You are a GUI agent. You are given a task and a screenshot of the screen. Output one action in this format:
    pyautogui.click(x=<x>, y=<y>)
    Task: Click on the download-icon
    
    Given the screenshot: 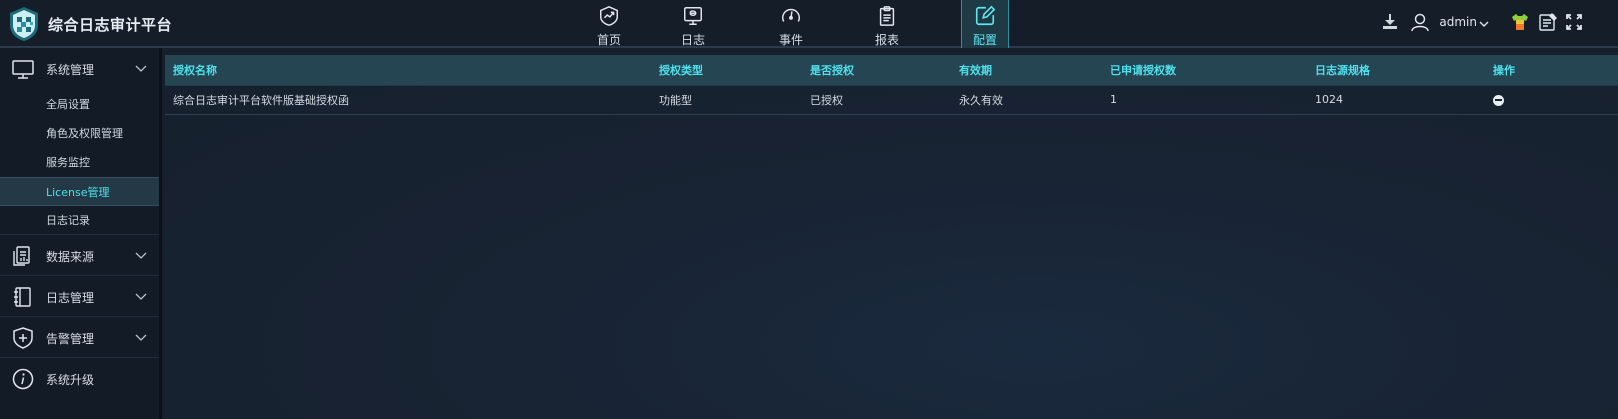 What is the action you would take?
    pyautogui.click(x=1390, y=22)
    